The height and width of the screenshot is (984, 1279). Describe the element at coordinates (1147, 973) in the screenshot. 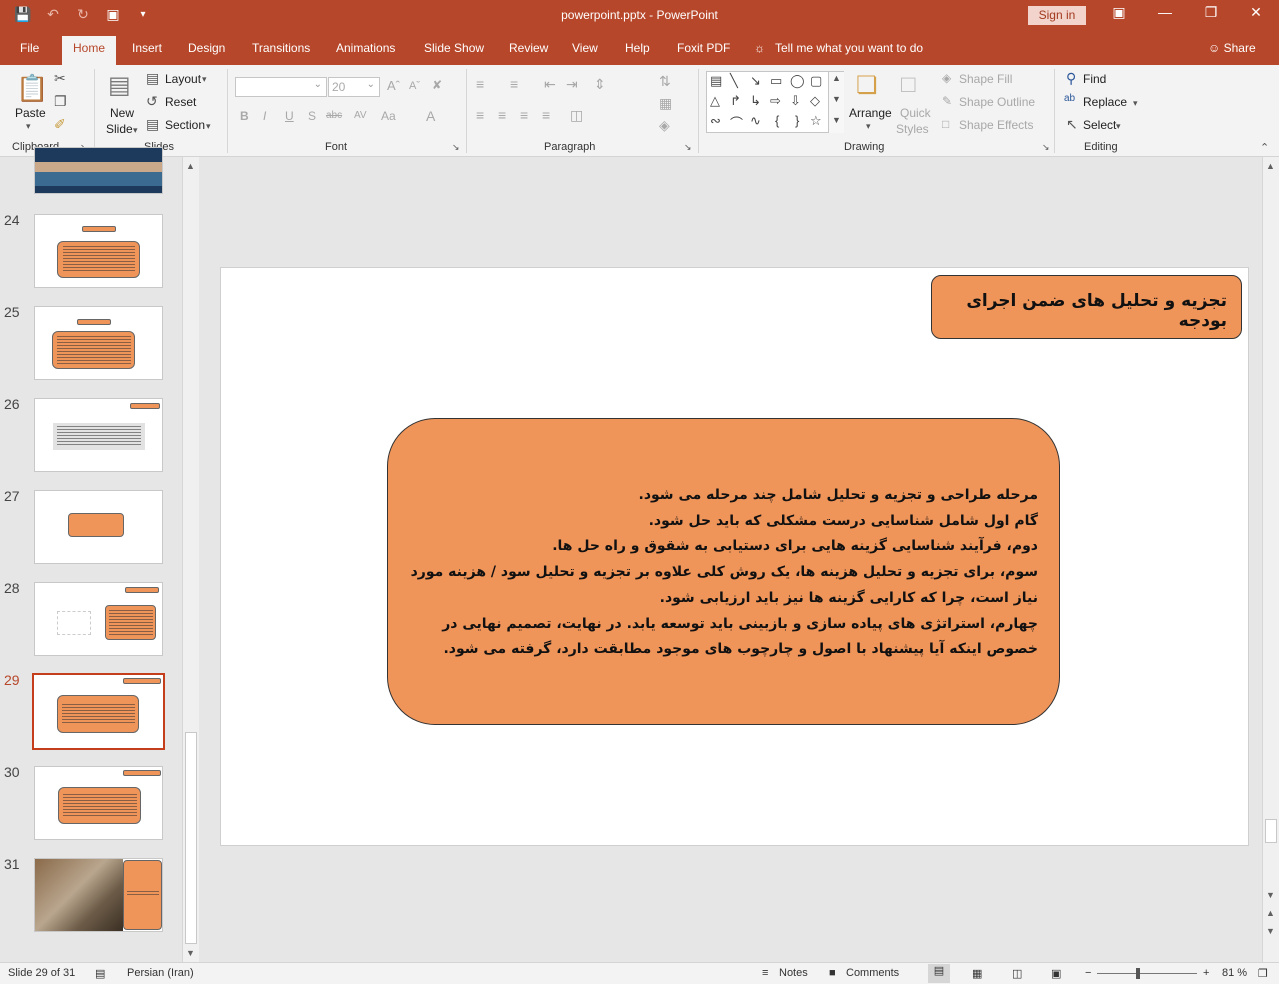

I see `zoom-slider` at that location.